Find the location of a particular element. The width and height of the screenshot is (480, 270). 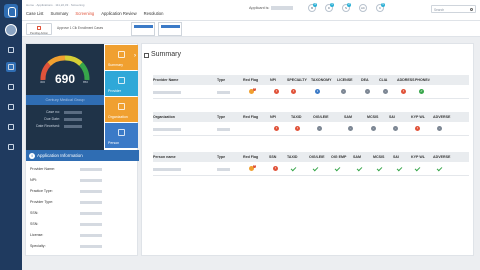

status-circle-4: AC is located at coordinates (363, 8).